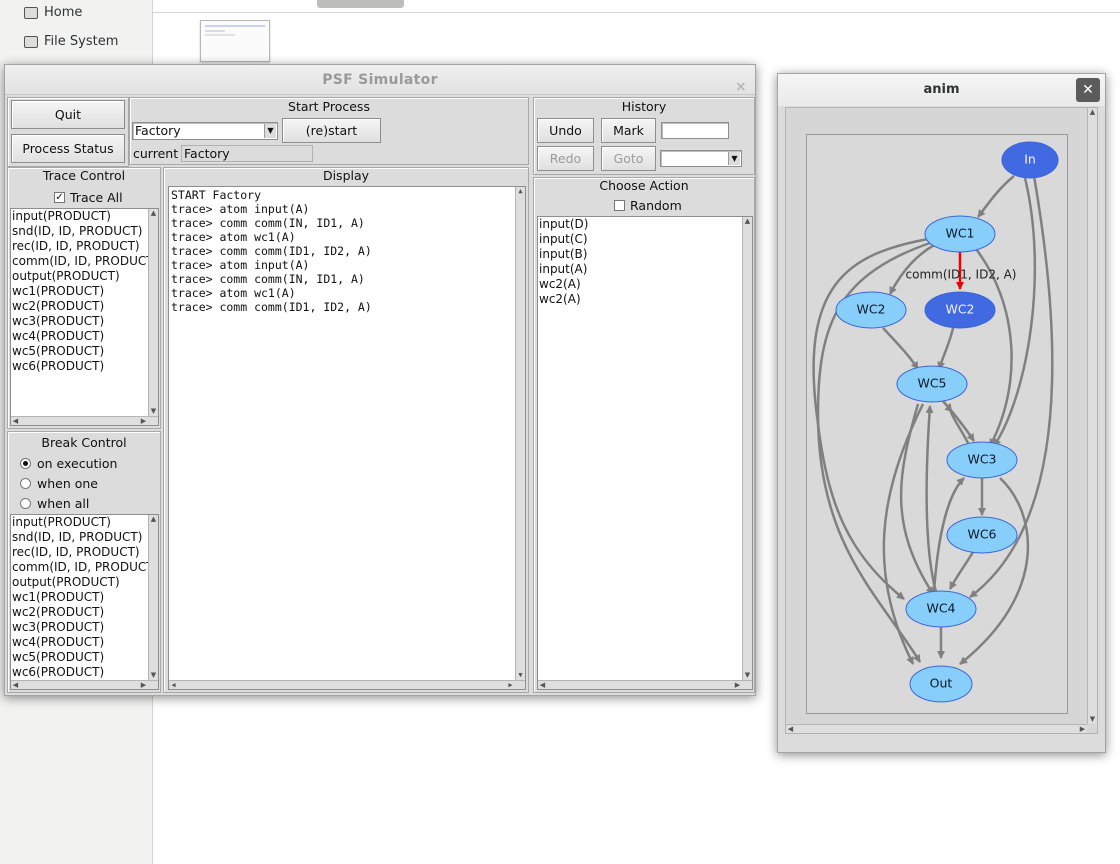 This screenshot has height=864, width=1120. What do you see at coordinates (932, 384) in the screenshot?
I see `node-wc5: WC5` at bounding box center [932, 384].